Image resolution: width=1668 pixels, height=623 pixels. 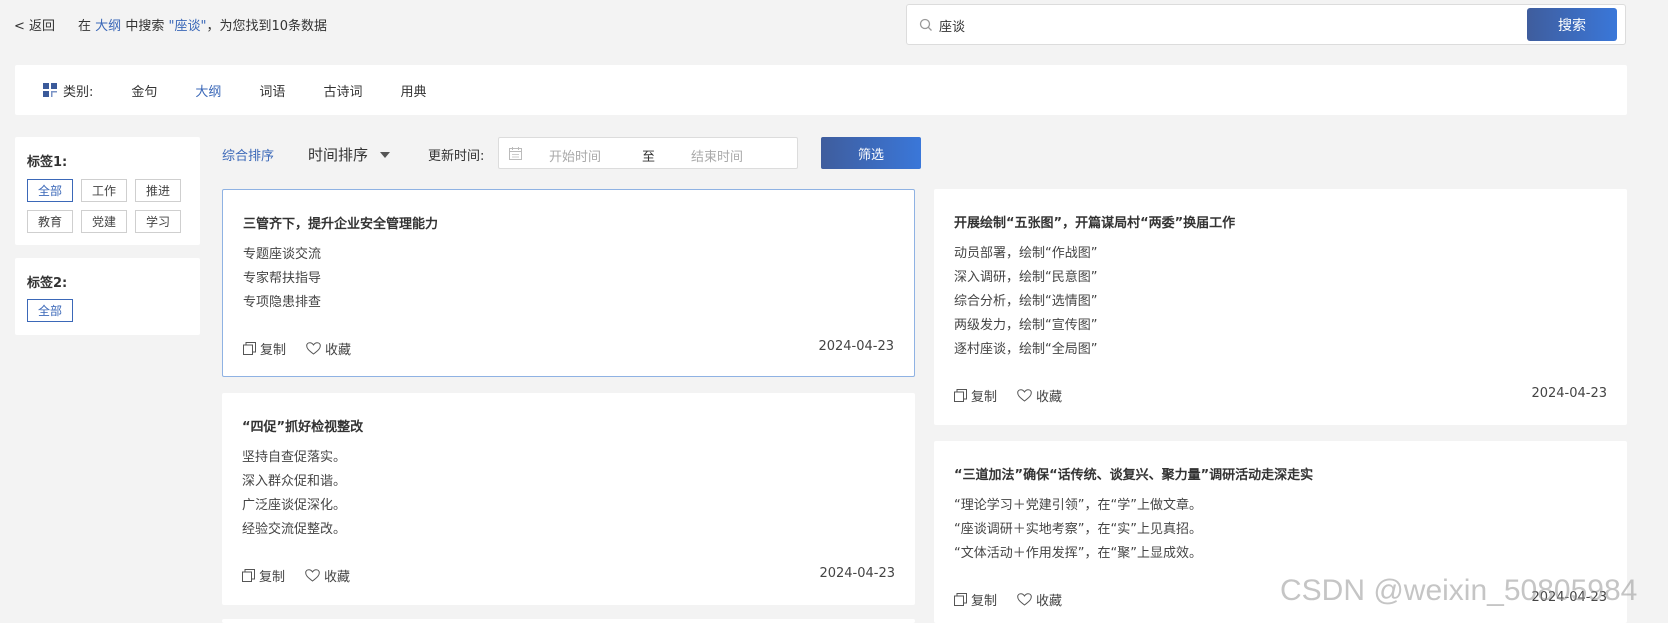 I want to click on card-line: 专项隐患排查, so click(x=282, y=302).